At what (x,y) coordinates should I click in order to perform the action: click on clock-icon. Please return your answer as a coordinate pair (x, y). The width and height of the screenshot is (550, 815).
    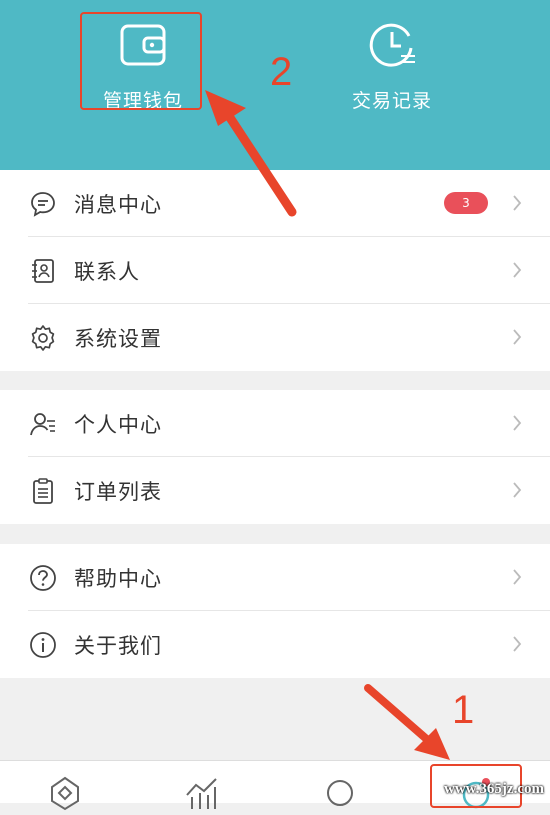
    Looking at the image, I should click on (392, 45).